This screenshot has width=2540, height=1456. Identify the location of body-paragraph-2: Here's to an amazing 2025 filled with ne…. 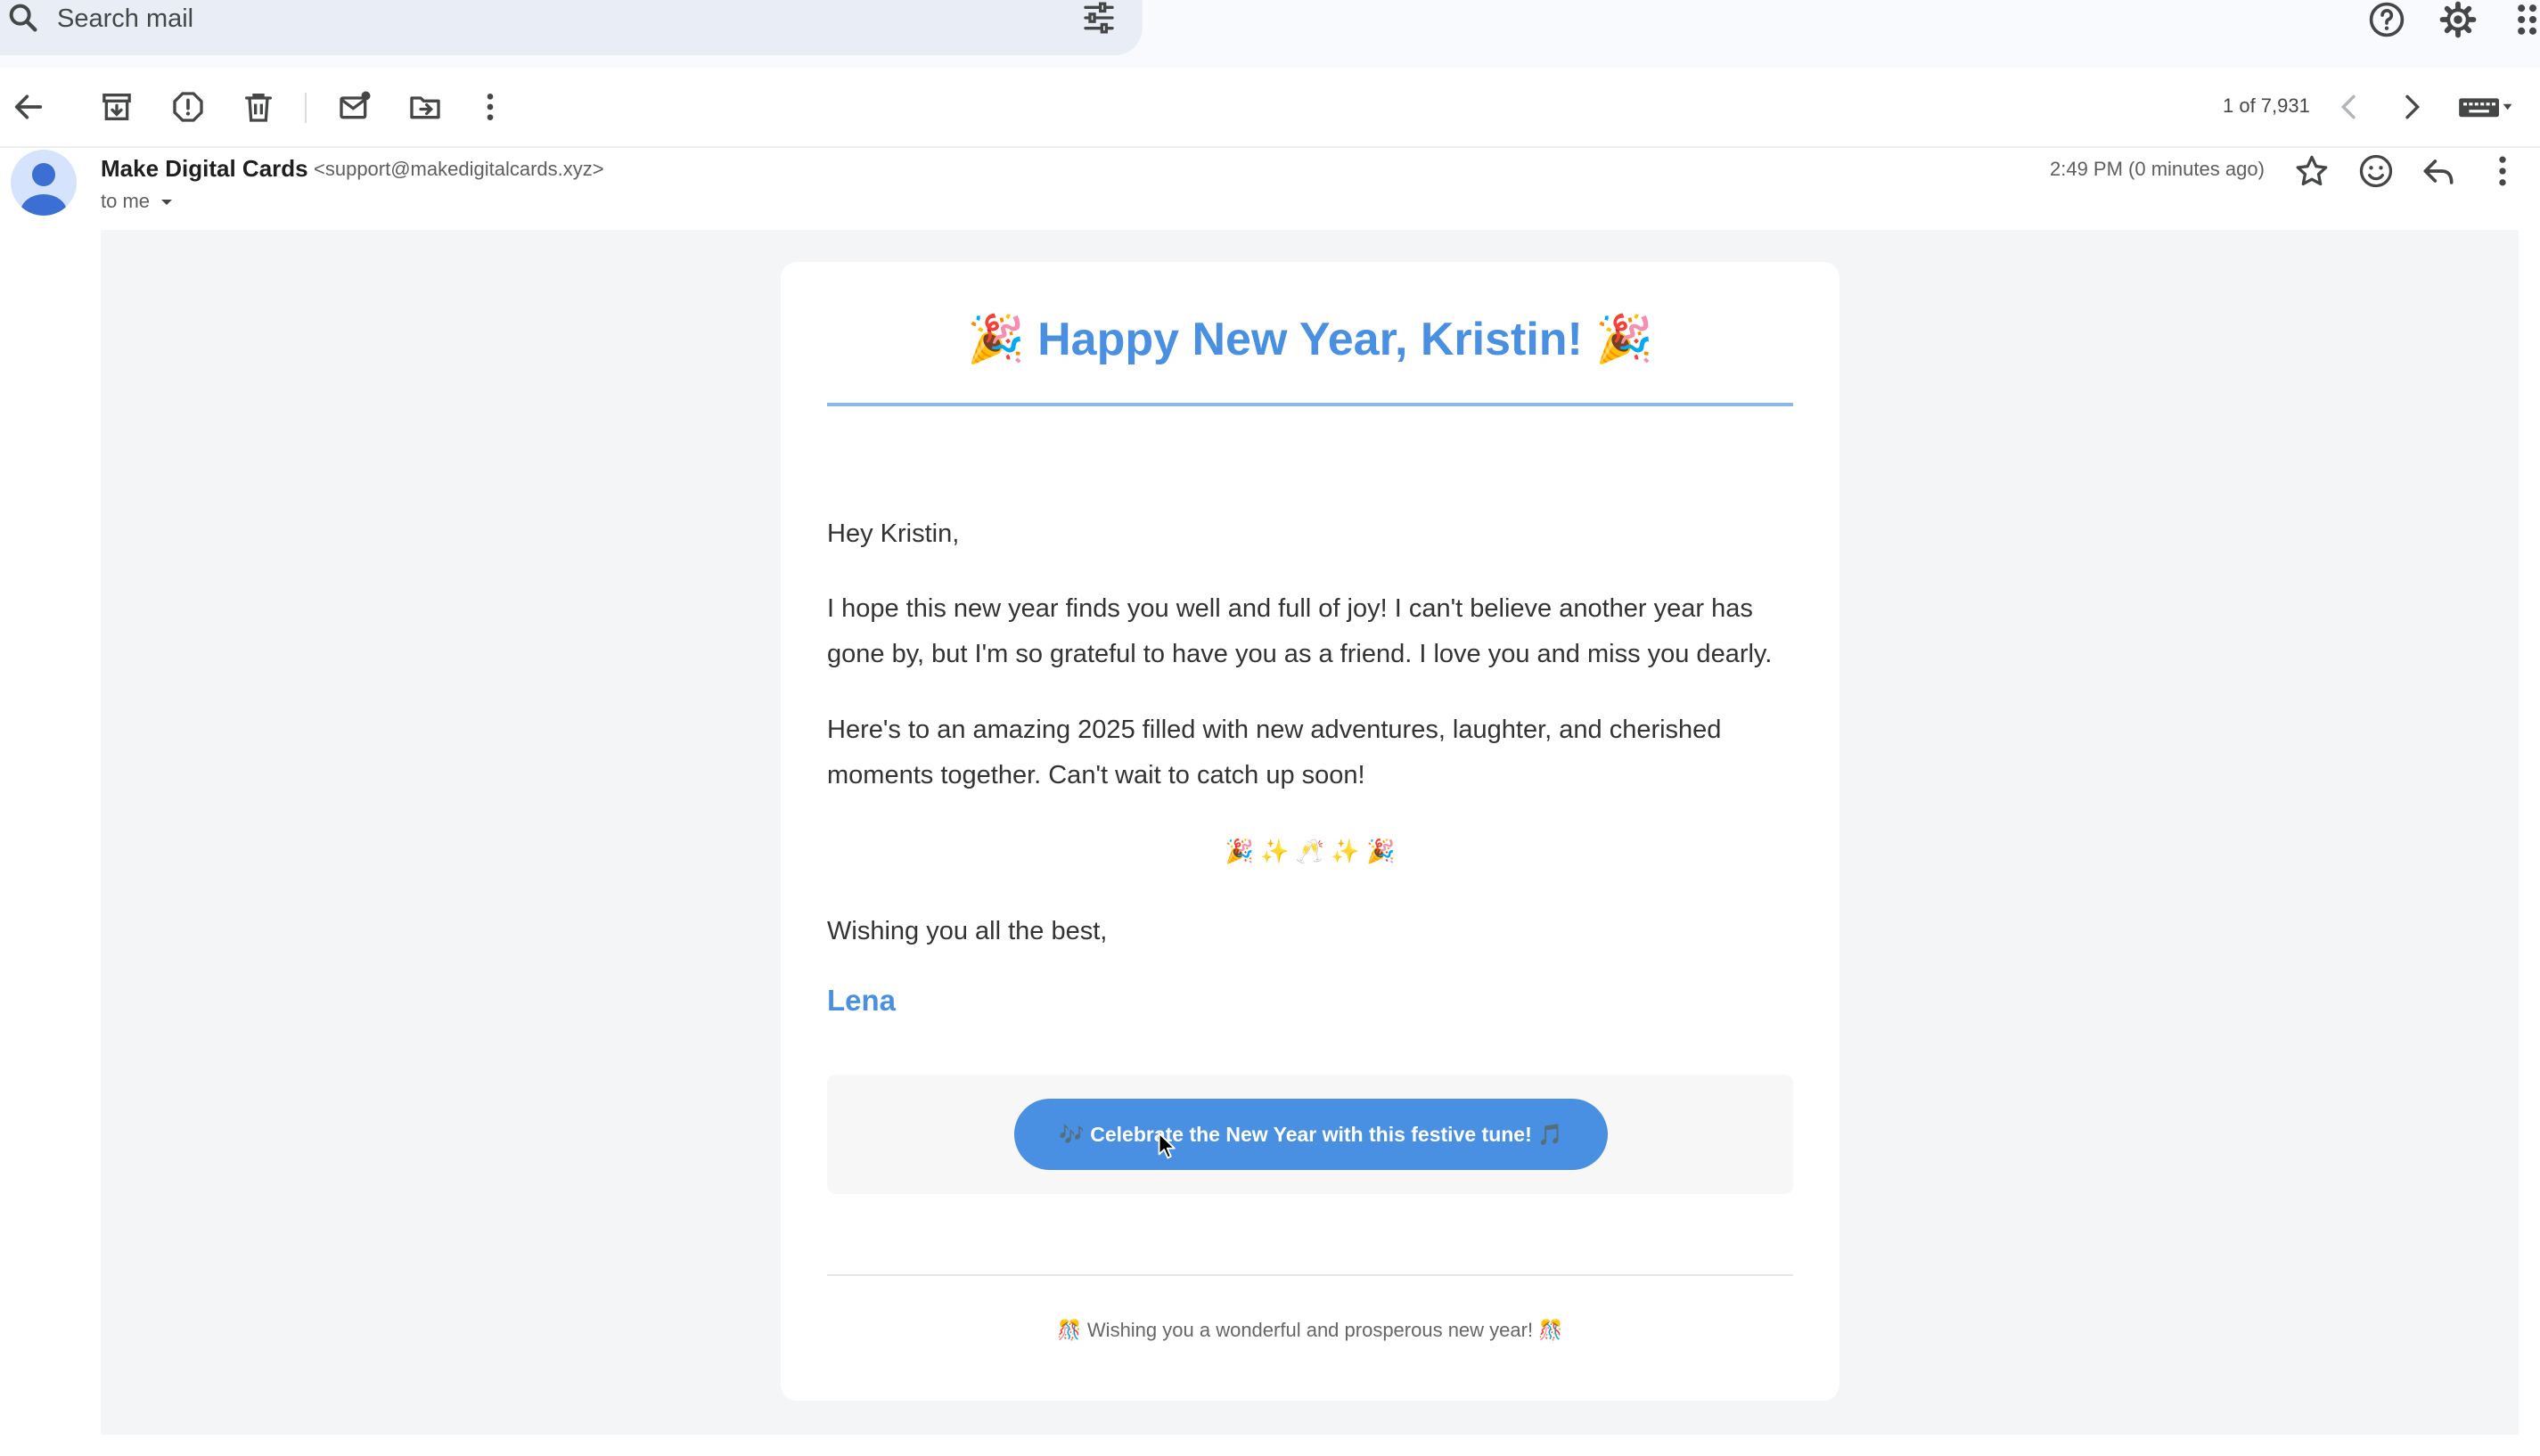
(1274, 752).